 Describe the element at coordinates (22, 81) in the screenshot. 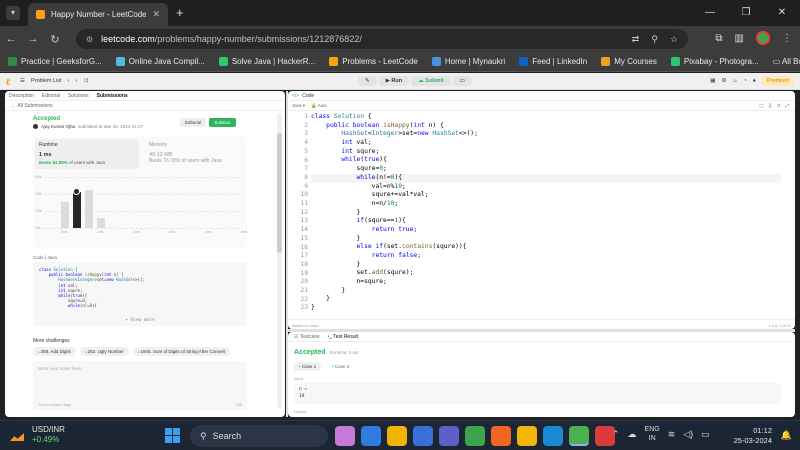

I see `list-icon: ☰` at that location.